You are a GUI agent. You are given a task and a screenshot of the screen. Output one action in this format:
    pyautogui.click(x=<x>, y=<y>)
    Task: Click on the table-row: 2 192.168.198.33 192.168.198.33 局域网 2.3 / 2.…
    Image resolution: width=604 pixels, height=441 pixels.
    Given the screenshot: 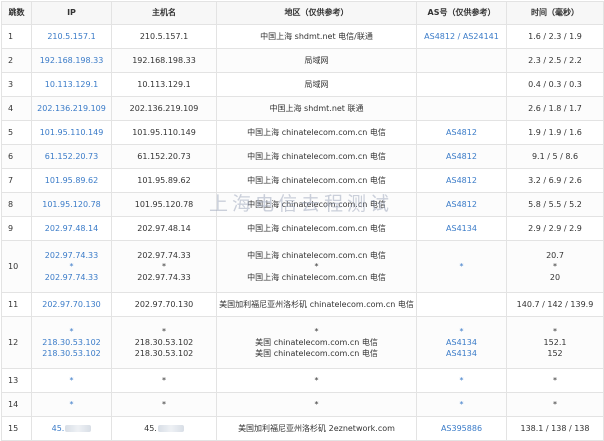 What is the action you would take?
    pyautogui.click(x=302, y=60)
    